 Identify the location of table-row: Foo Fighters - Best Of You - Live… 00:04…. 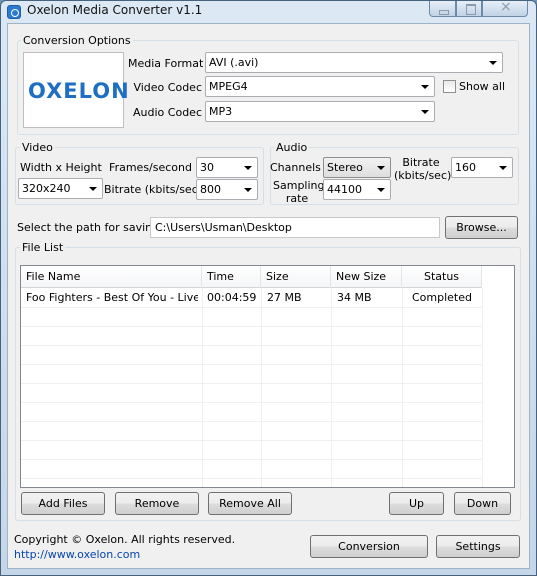
(251, 298).